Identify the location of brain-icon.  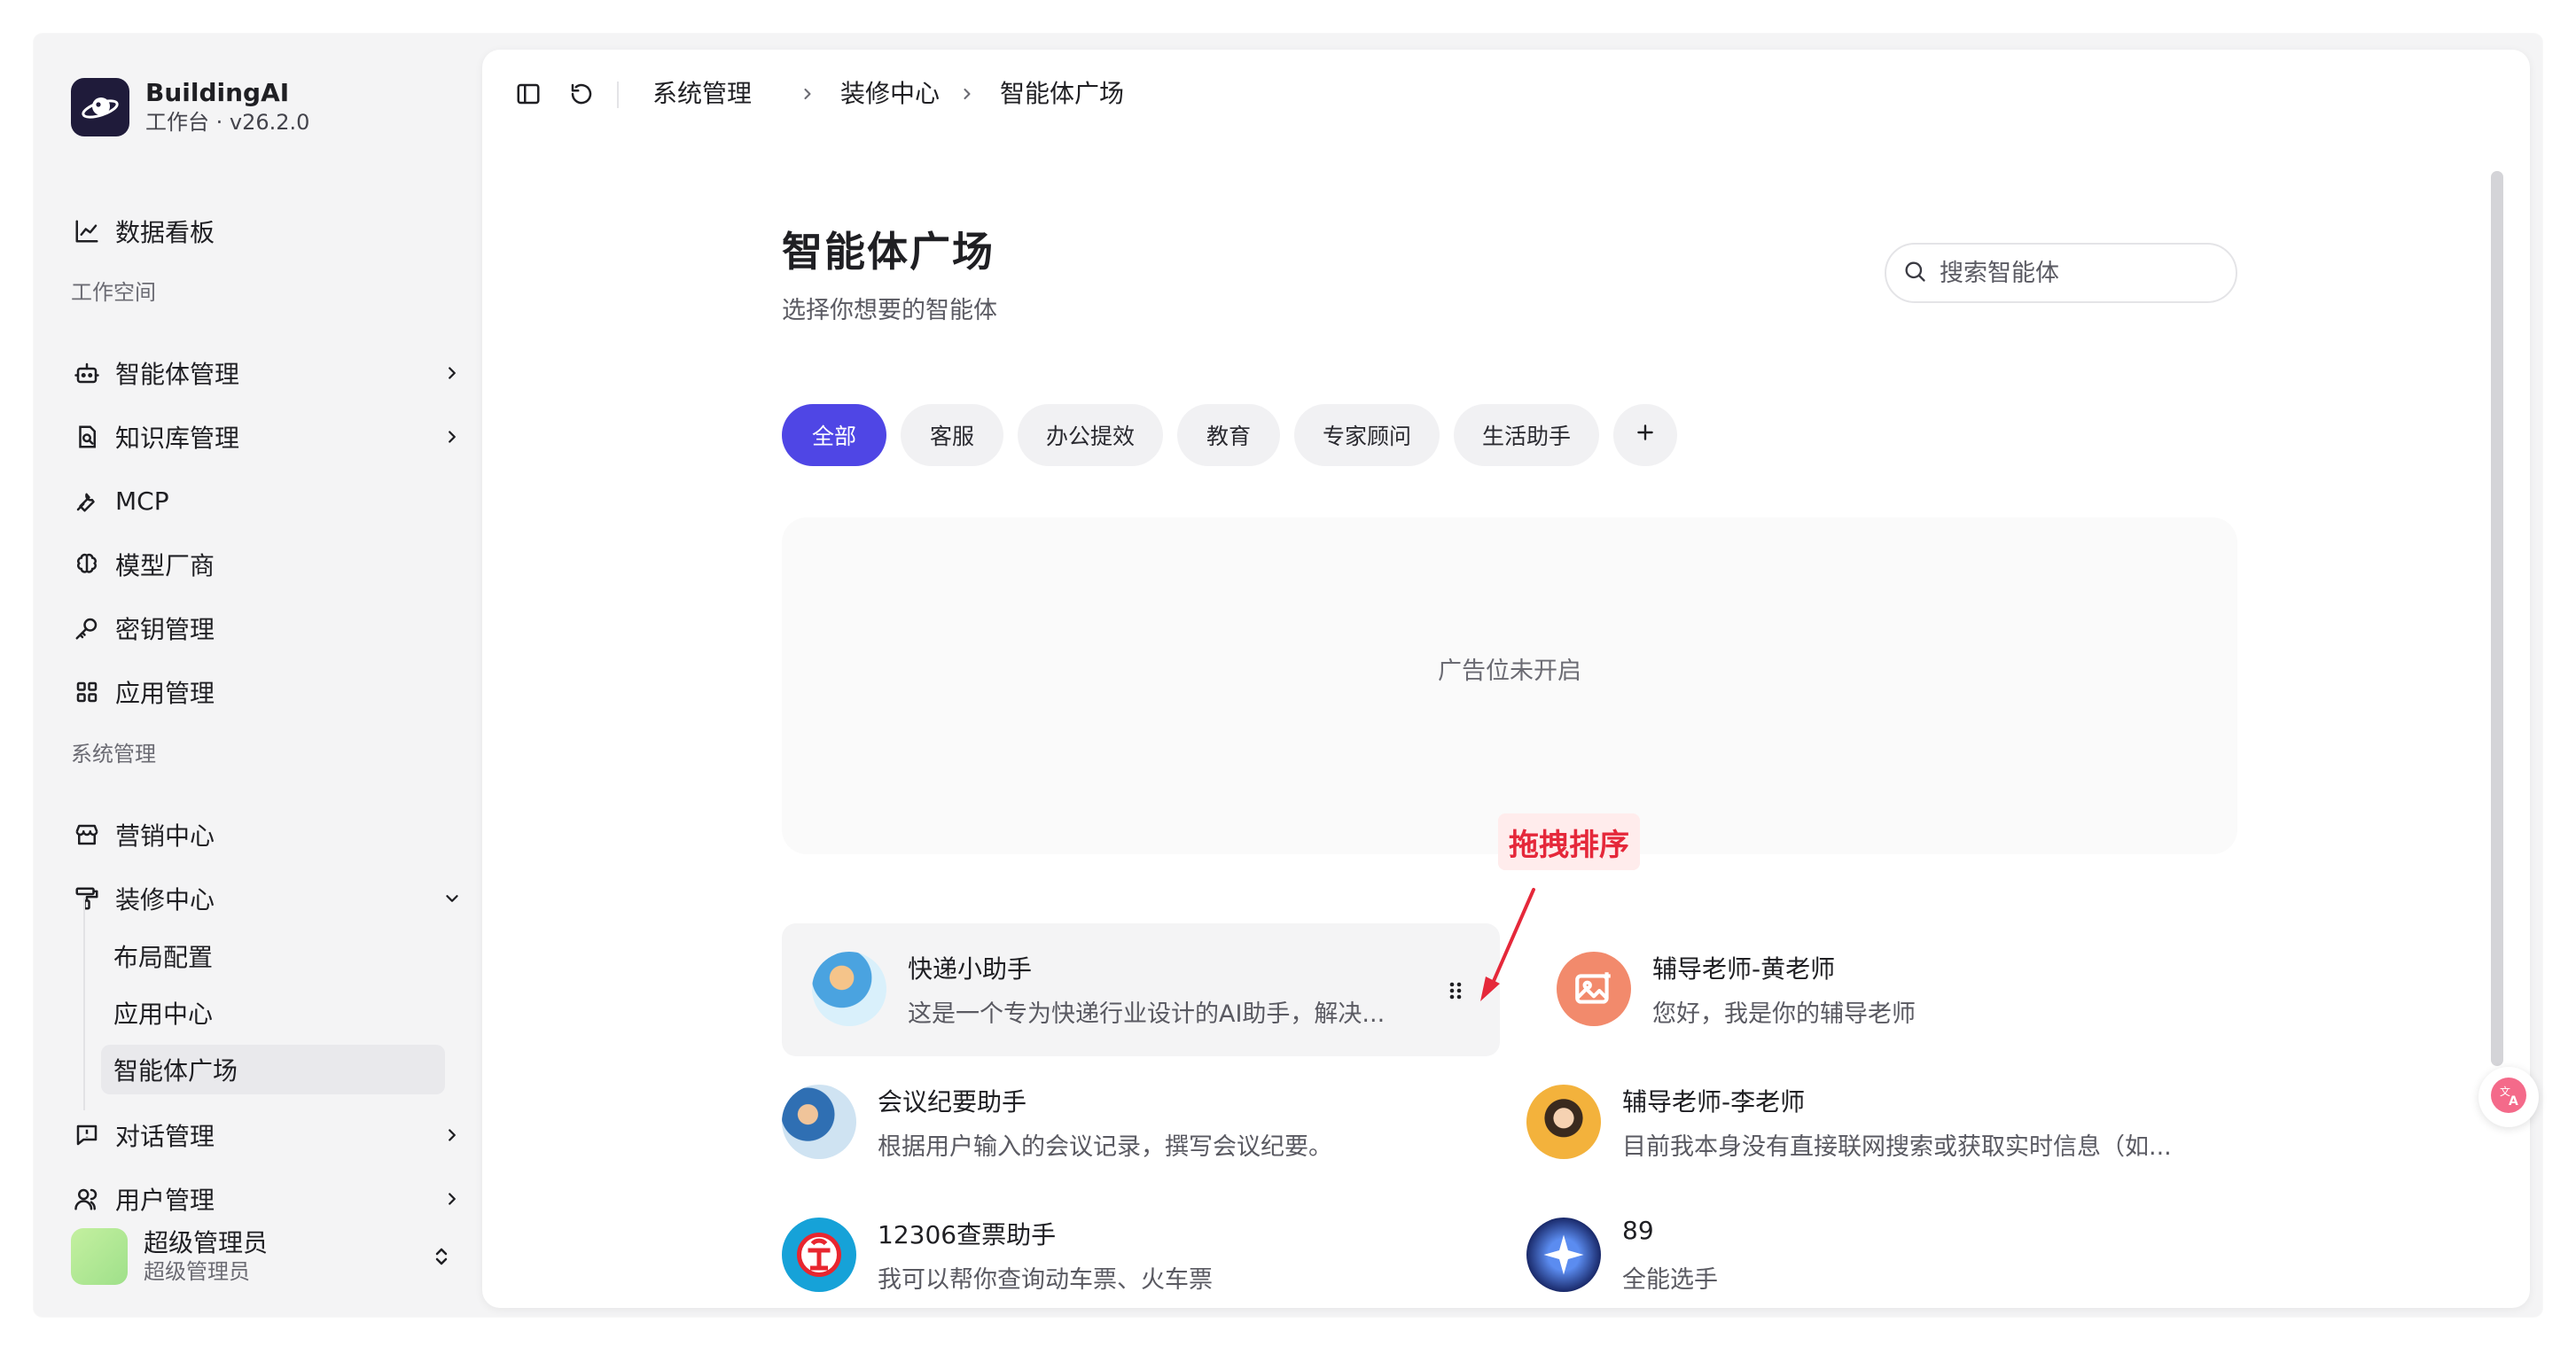
(87, 565).